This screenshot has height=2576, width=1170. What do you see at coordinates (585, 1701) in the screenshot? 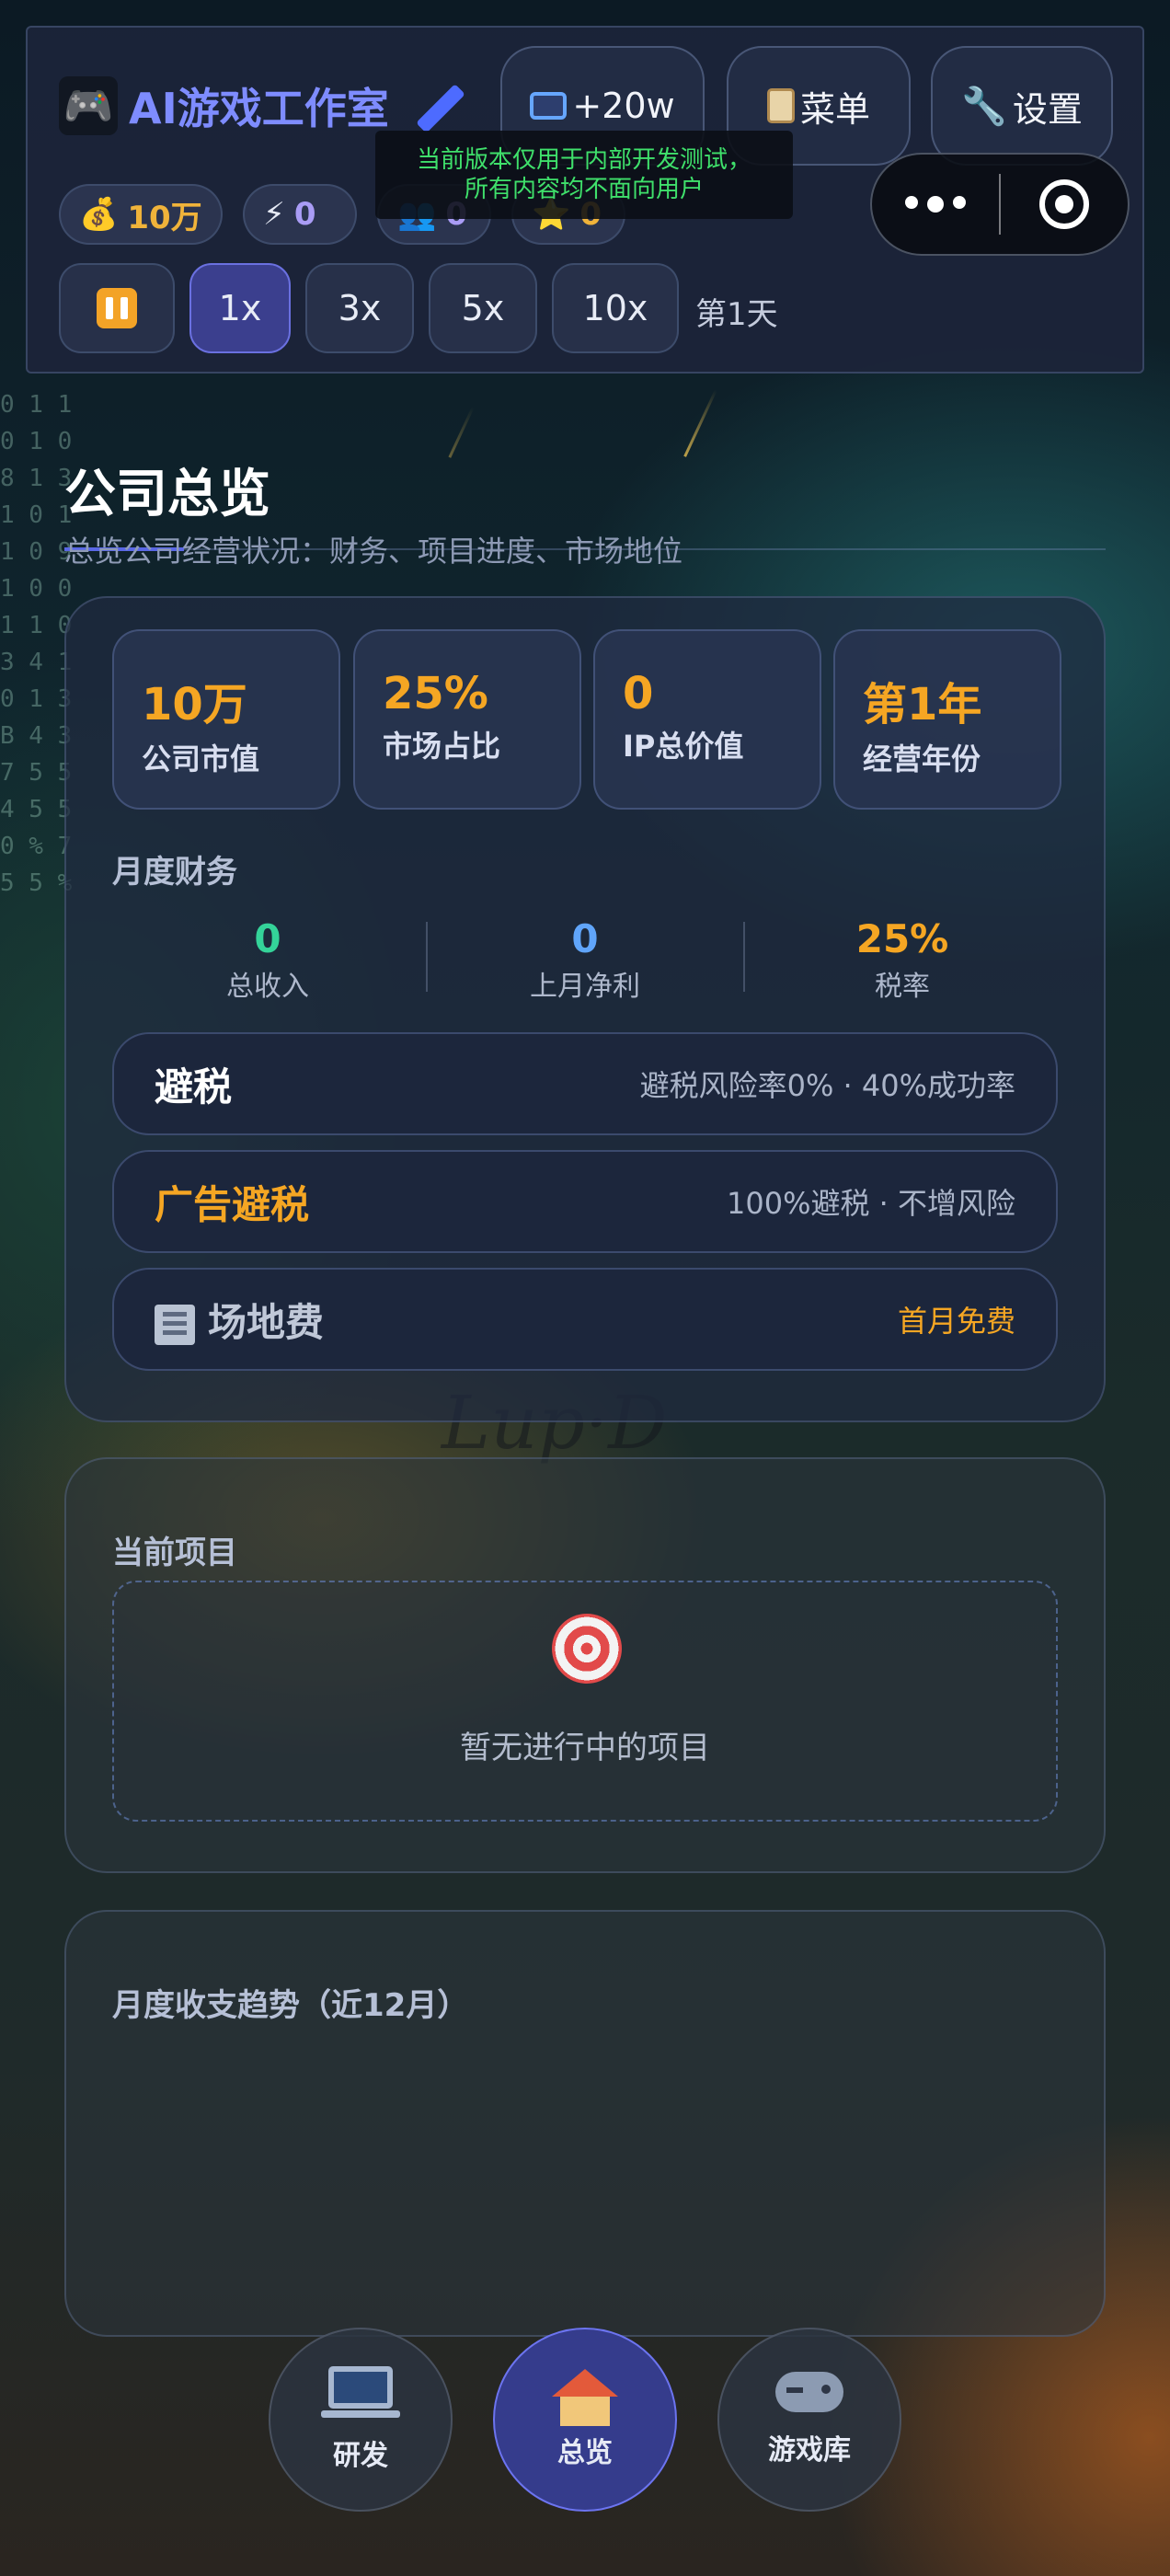
I see `projects-empty-state: 暂无进行中的项目` at bounding box center [585, 1701].